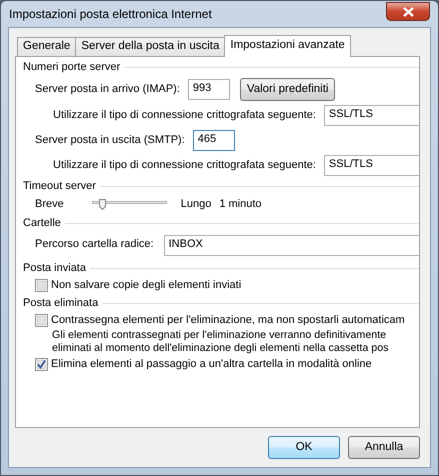 Image resolution: width=439 pixels, height=476 pixels. I want to click on tab: Server della posta in uscita, so click(150, 46).